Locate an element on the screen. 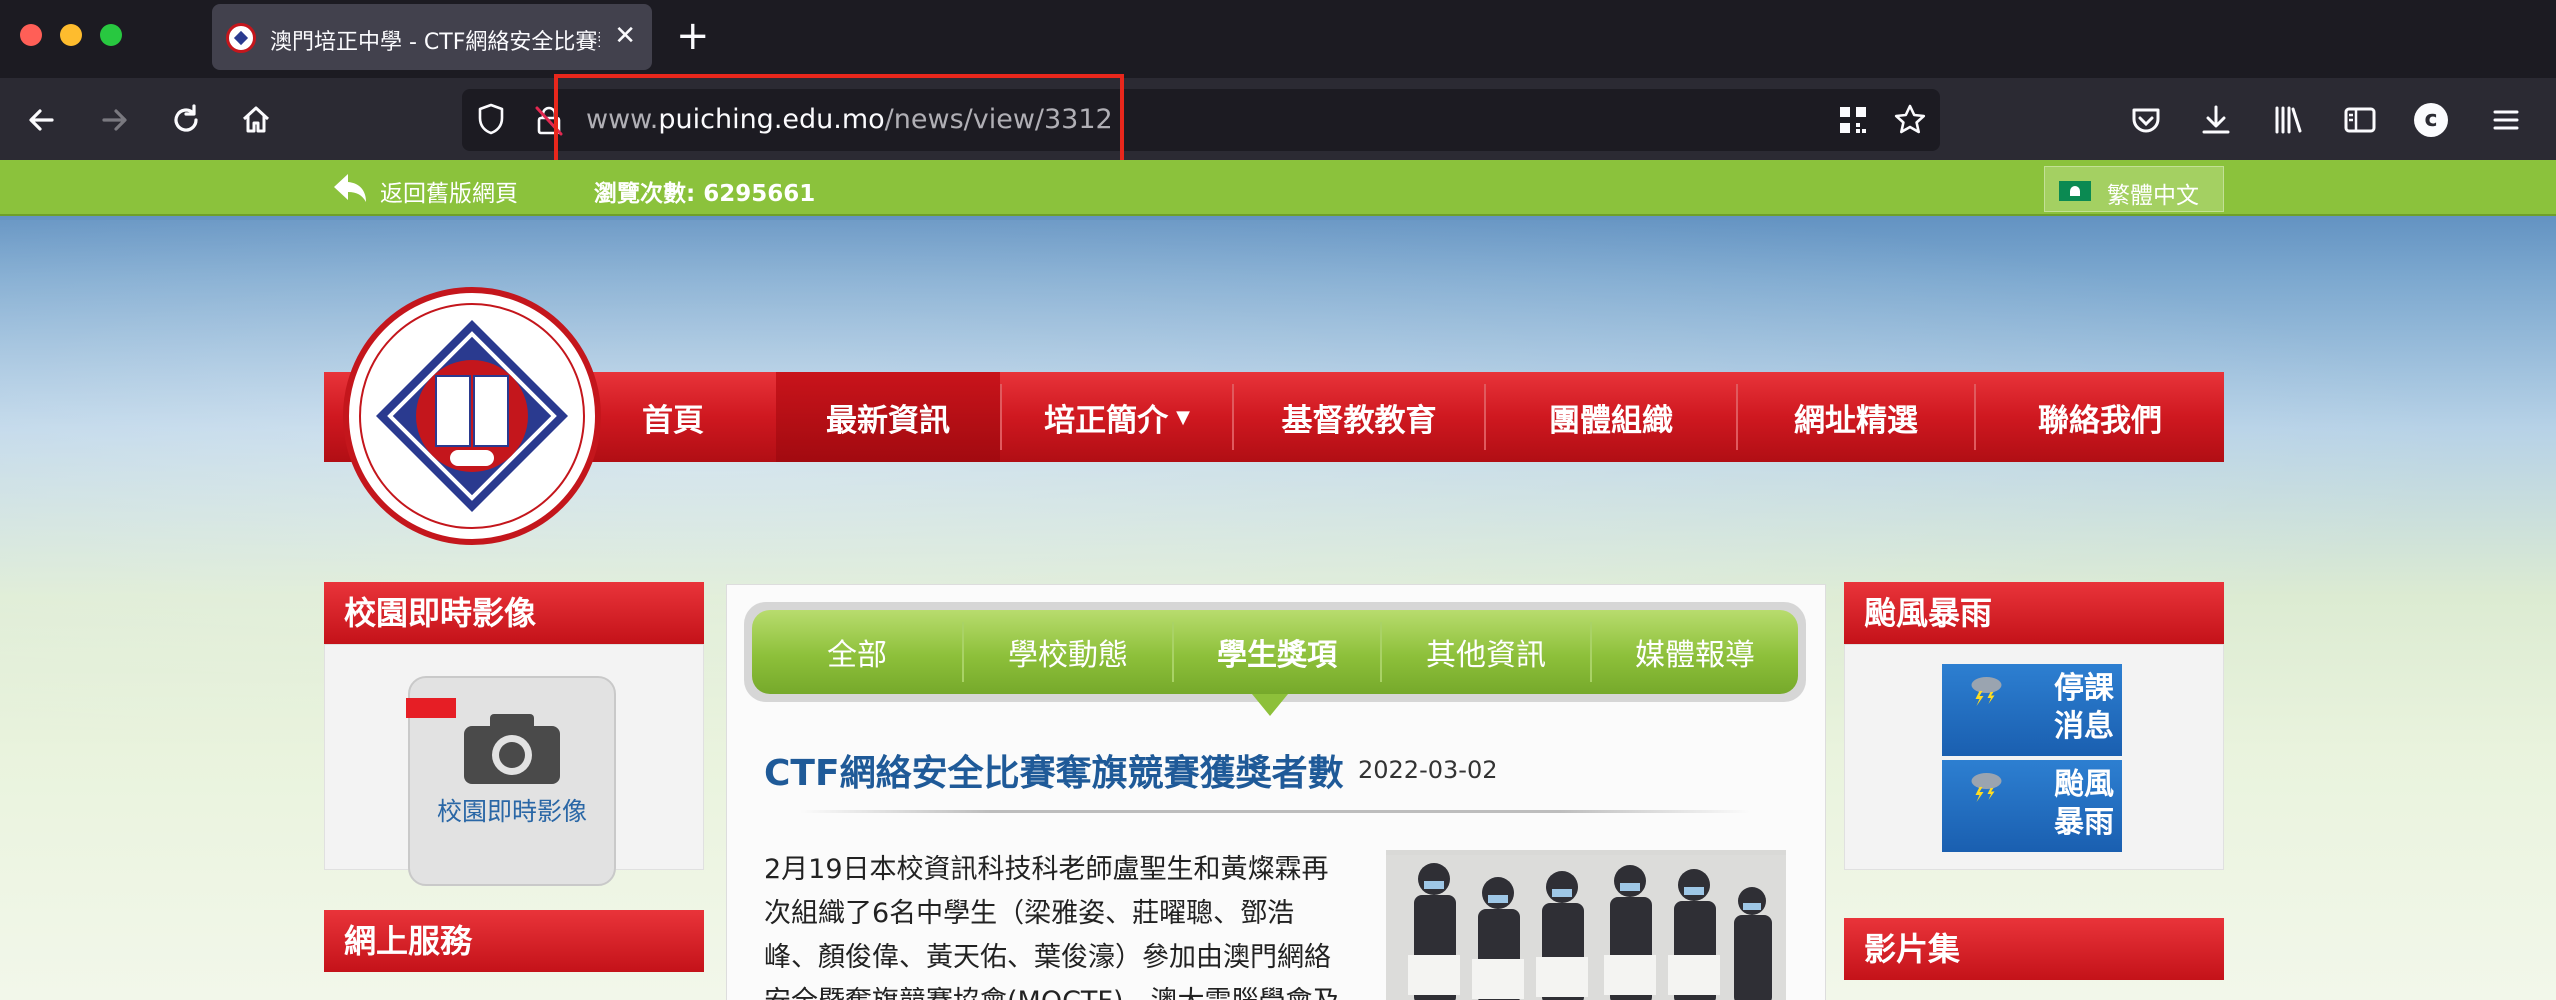 The height and width of the screenshot is (1000, 2556). online-services-heading: 網上服務 is located at coordinates (514, 941).